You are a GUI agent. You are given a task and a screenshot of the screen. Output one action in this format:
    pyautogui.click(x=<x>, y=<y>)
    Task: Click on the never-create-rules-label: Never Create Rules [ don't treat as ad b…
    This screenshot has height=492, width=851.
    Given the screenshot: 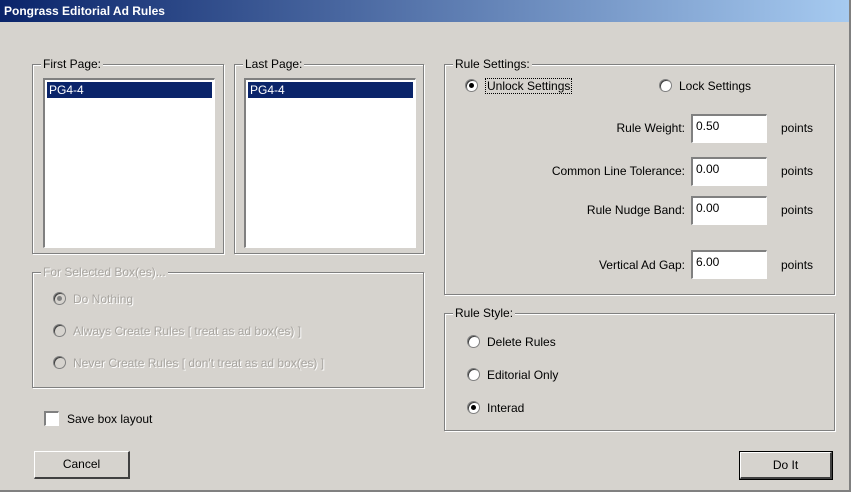 What is the action you would take?
    pyautogui.click(x=199, y=363)
    